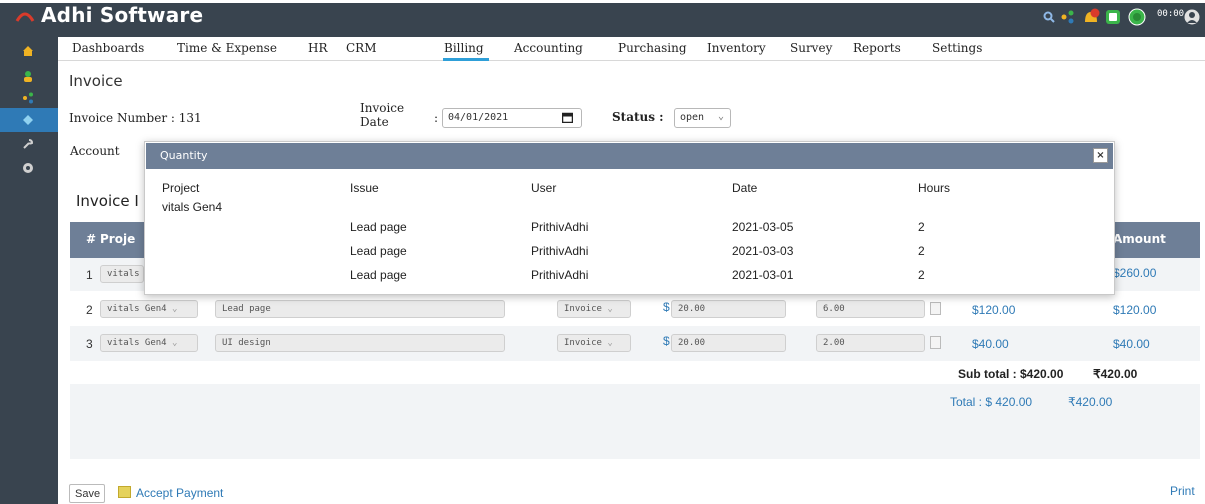  Describe the element at coordinates (1171, 14) in the screenshot. I see `clock-display: 00:00` at that location.